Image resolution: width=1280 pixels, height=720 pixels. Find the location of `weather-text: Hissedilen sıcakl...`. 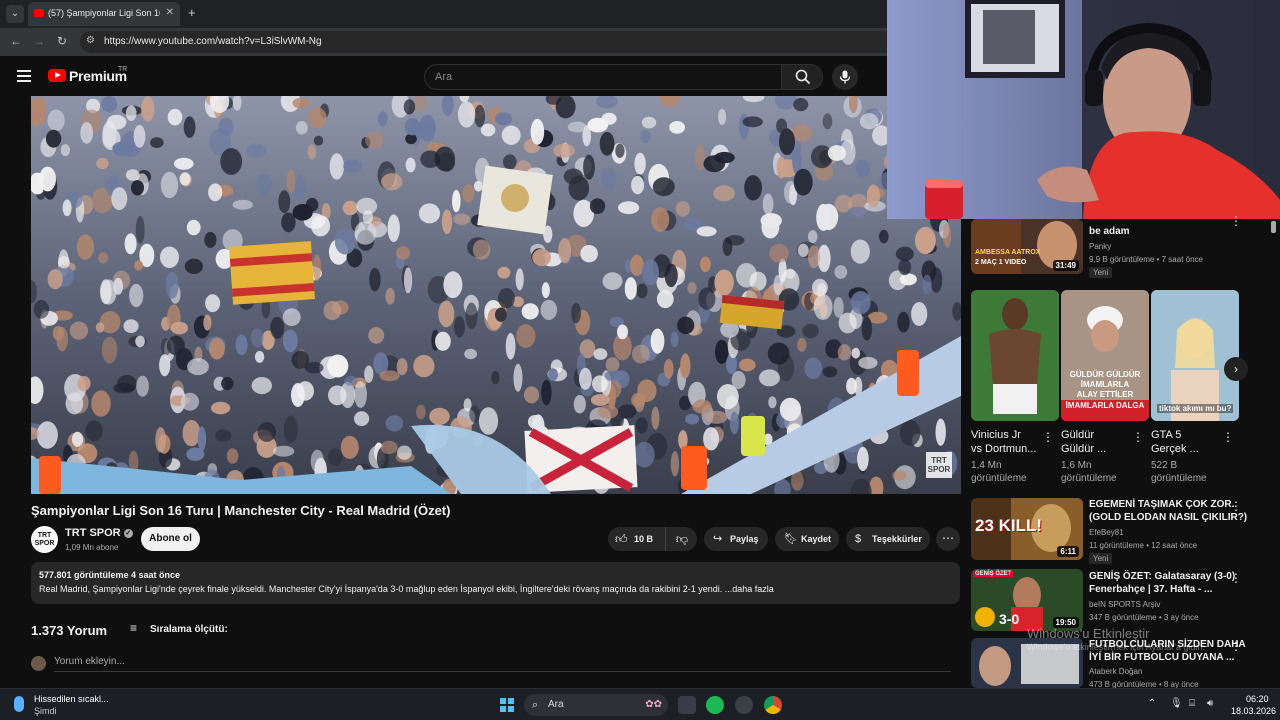

weather-text: Hissedilen sıcakl... is located at coordinates (71, 699).